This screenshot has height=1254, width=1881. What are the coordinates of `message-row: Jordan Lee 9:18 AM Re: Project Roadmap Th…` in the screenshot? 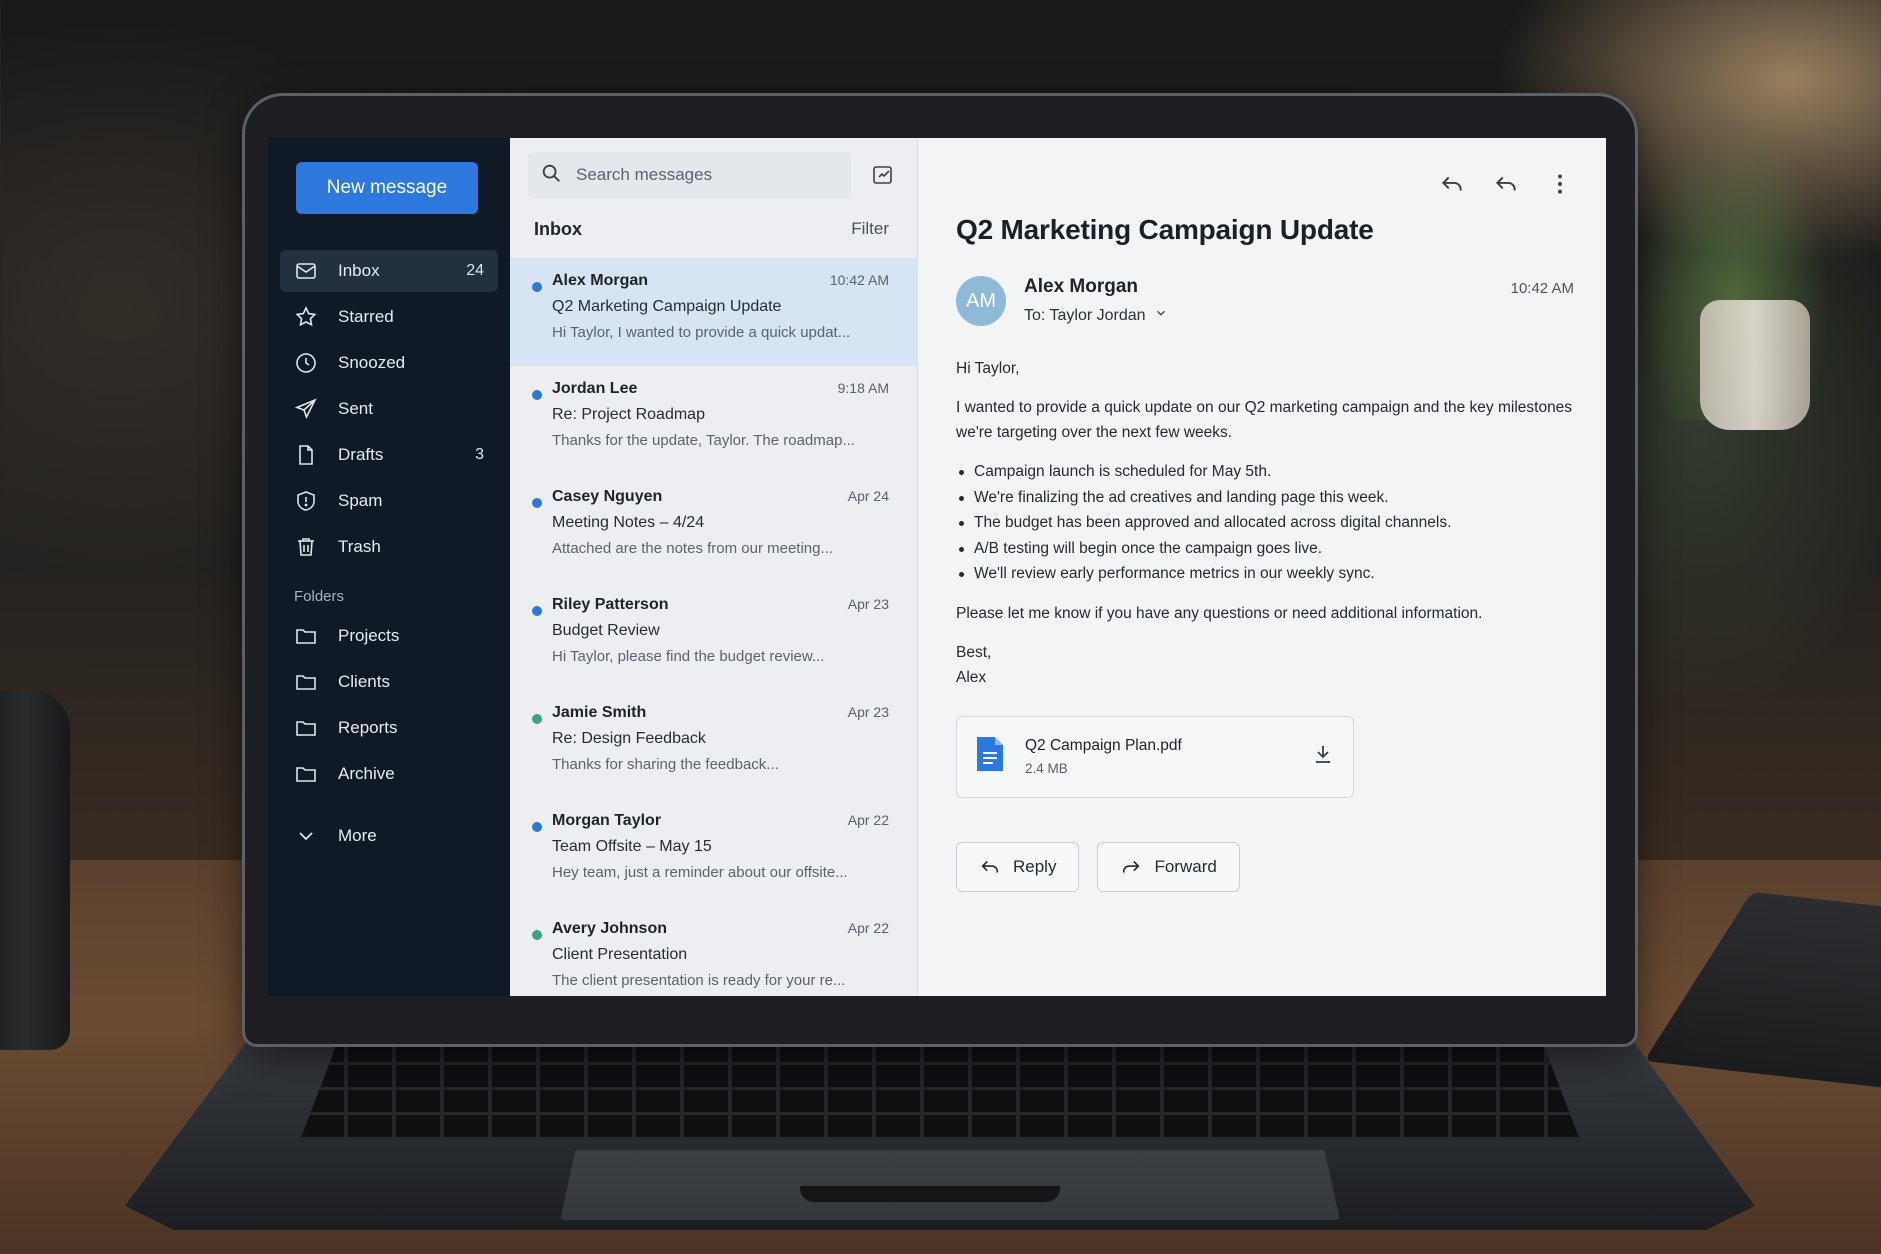 It's located at (713, 420).